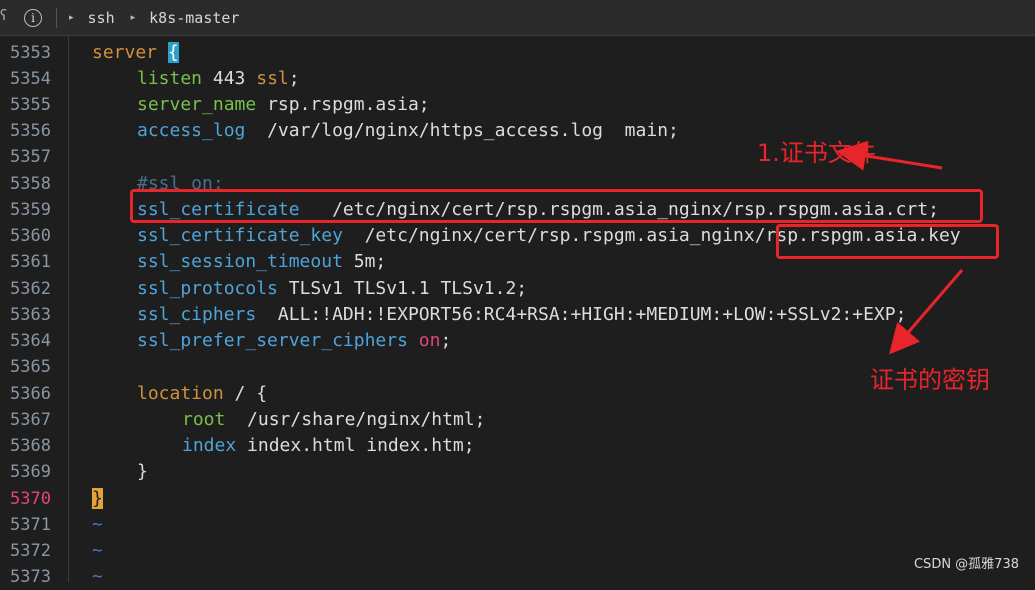  I want to click on arrow-to-cert-label, so click(889, 155).